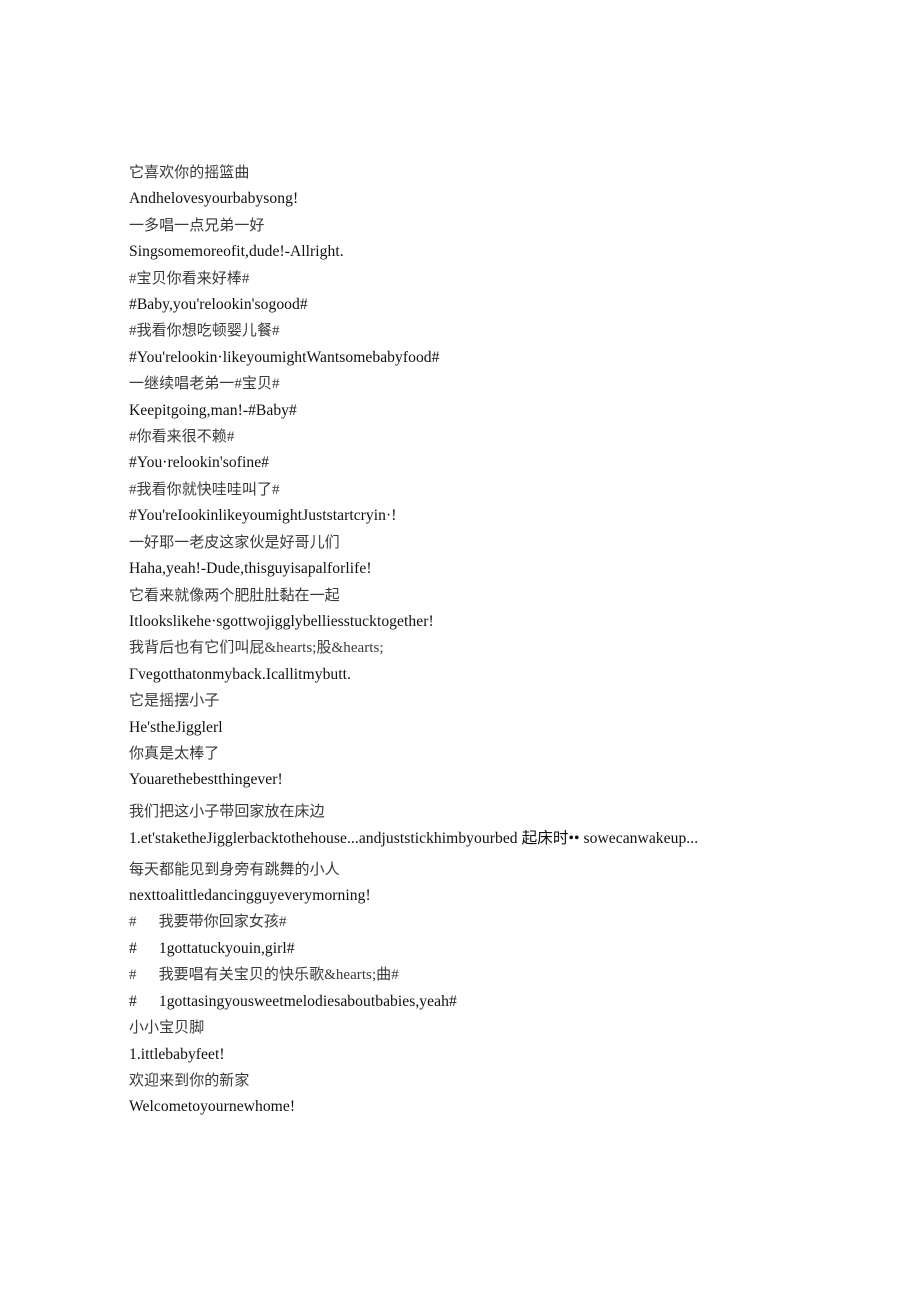  I want to click on transcript-line: 一继续唱老弟一#宝贝#, so click(499, 384).